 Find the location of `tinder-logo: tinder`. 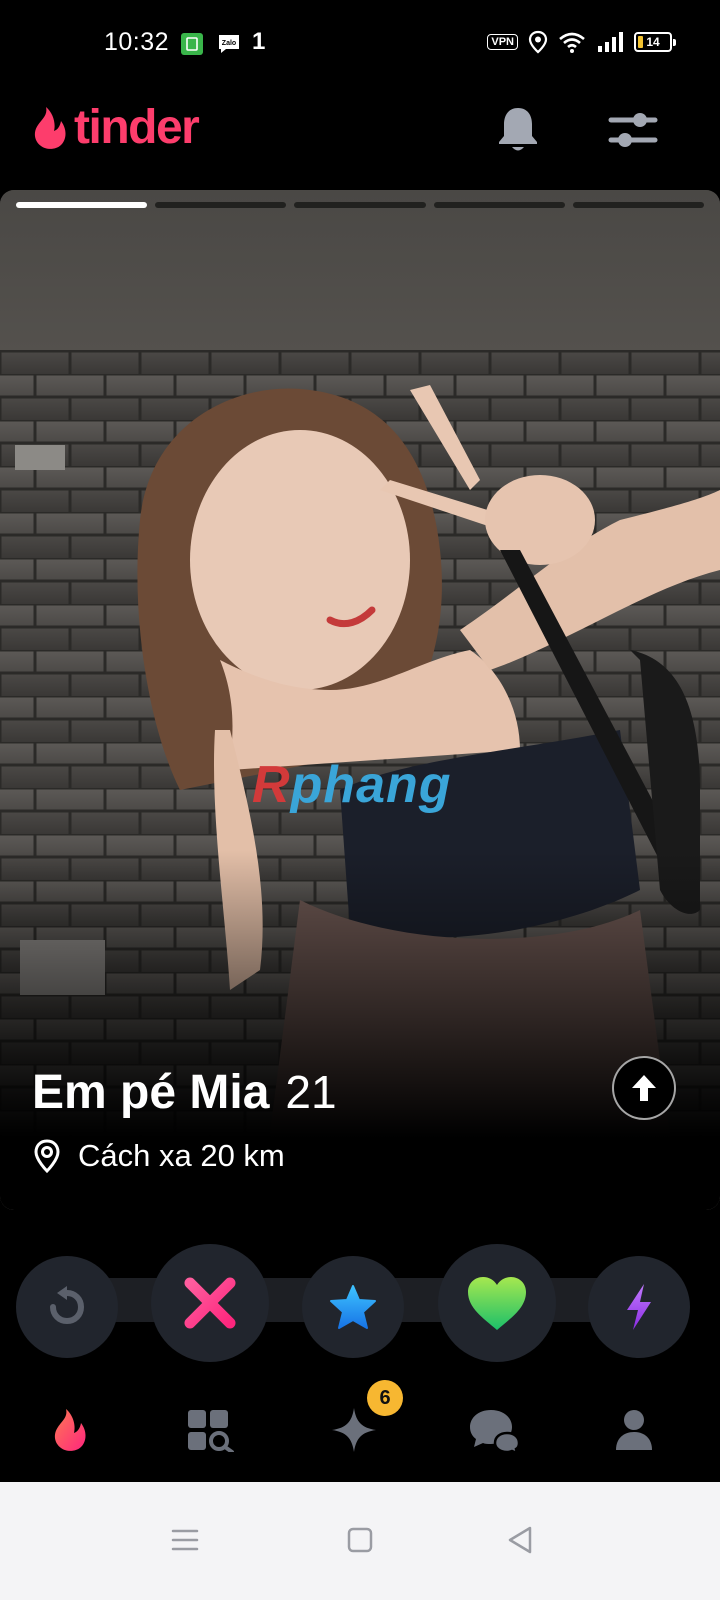

tinder-logo: tinder is located at coordinates (115, 127).